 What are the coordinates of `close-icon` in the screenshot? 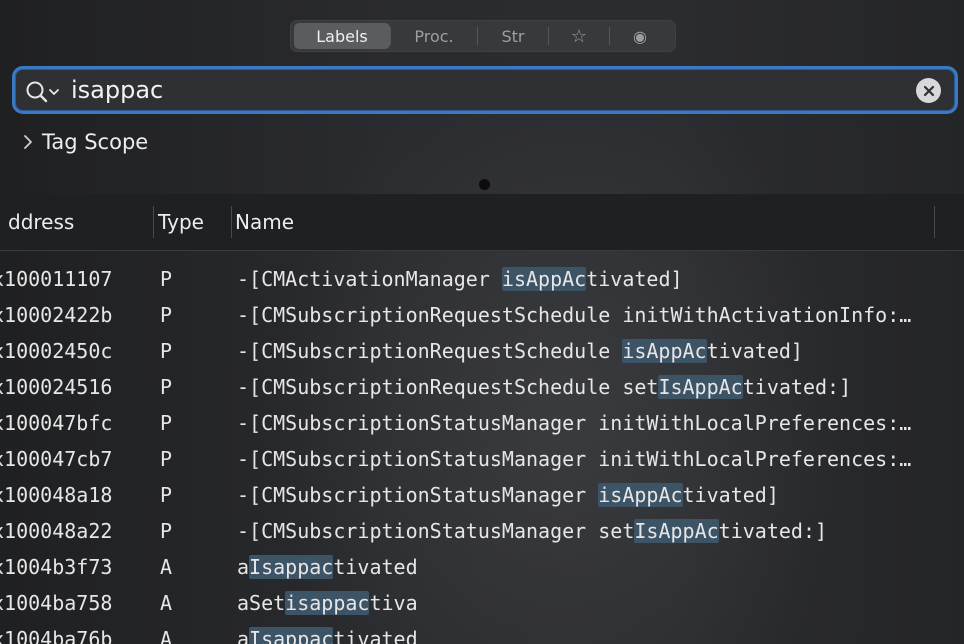 It's located at (928, 90).